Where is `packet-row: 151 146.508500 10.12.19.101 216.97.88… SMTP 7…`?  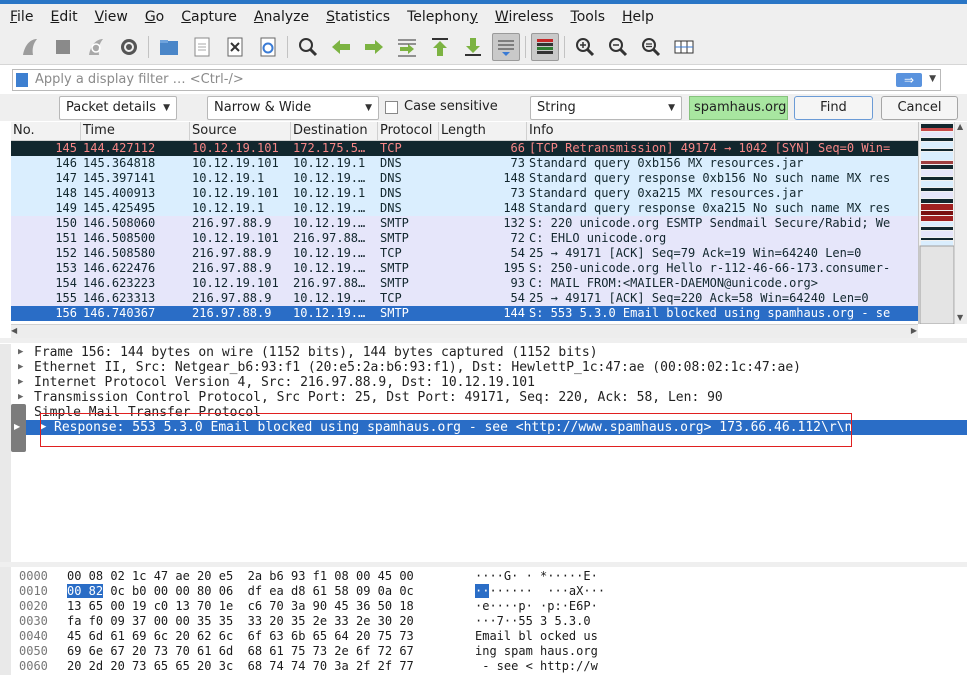 packet-row: 151 146.508500 10.12.19.101 216.97.88… SMTP 7… is located at coordinates (464, 238).